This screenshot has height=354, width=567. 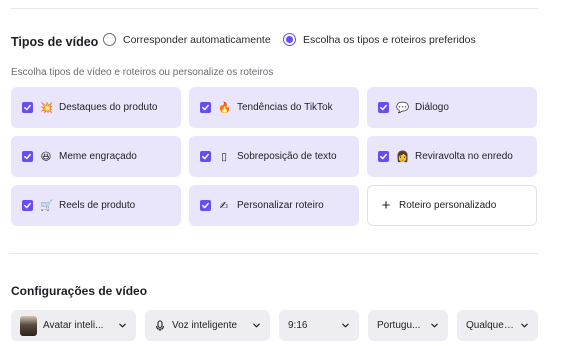 I want to click on person-icon: 👩, so click(x=403, y=157).